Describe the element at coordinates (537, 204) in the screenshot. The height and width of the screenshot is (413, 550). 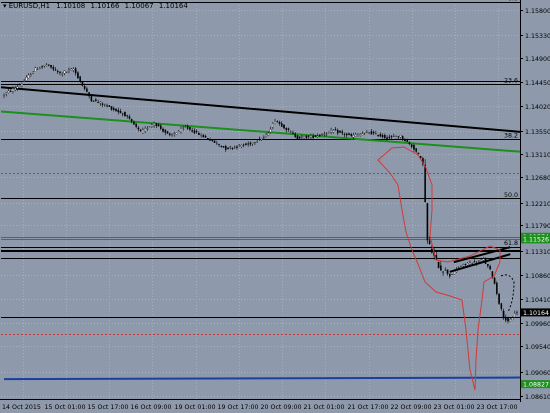
I see `y-tick-label: 1.12210` at that location.